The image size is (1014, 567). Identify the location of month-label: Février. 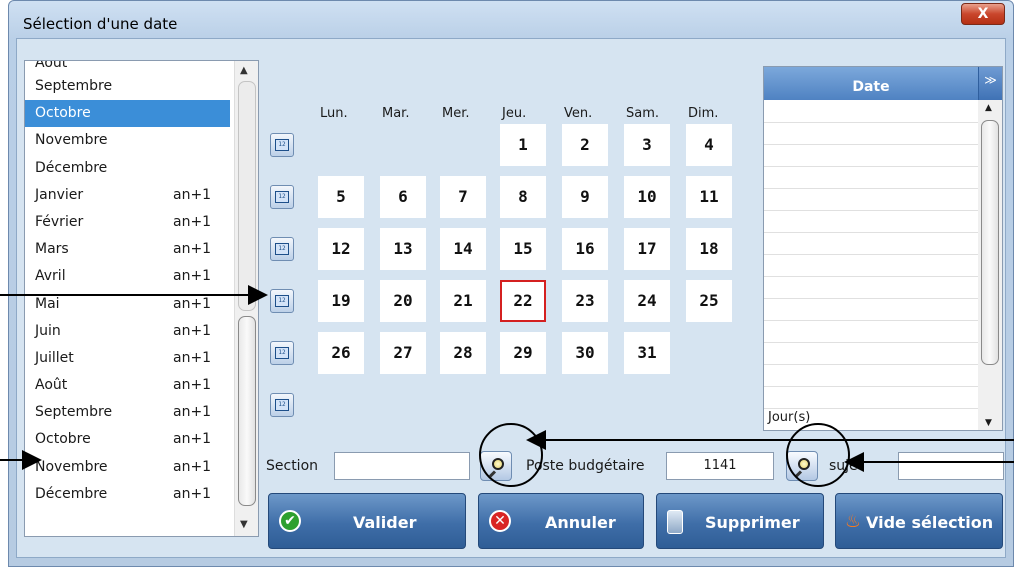
(59, 221).